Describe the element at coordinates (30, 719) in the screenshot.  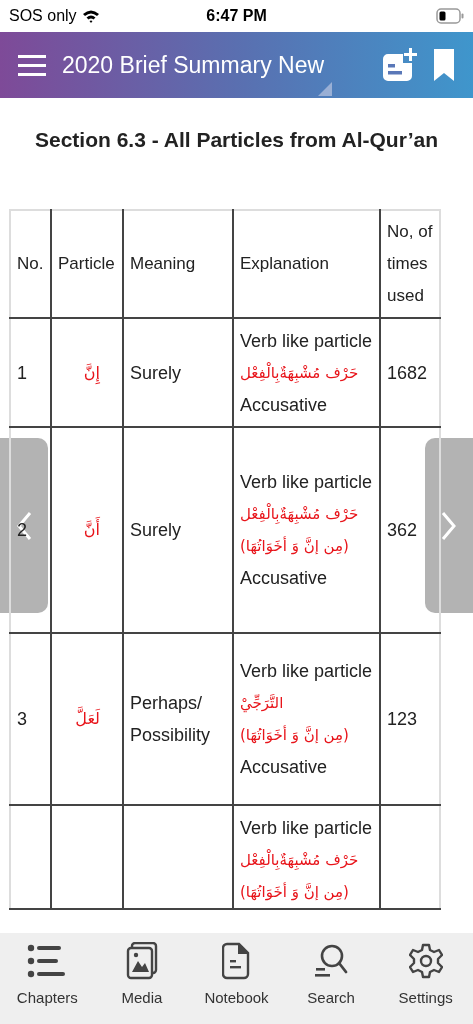
I see `number-cell: 3` at that location.